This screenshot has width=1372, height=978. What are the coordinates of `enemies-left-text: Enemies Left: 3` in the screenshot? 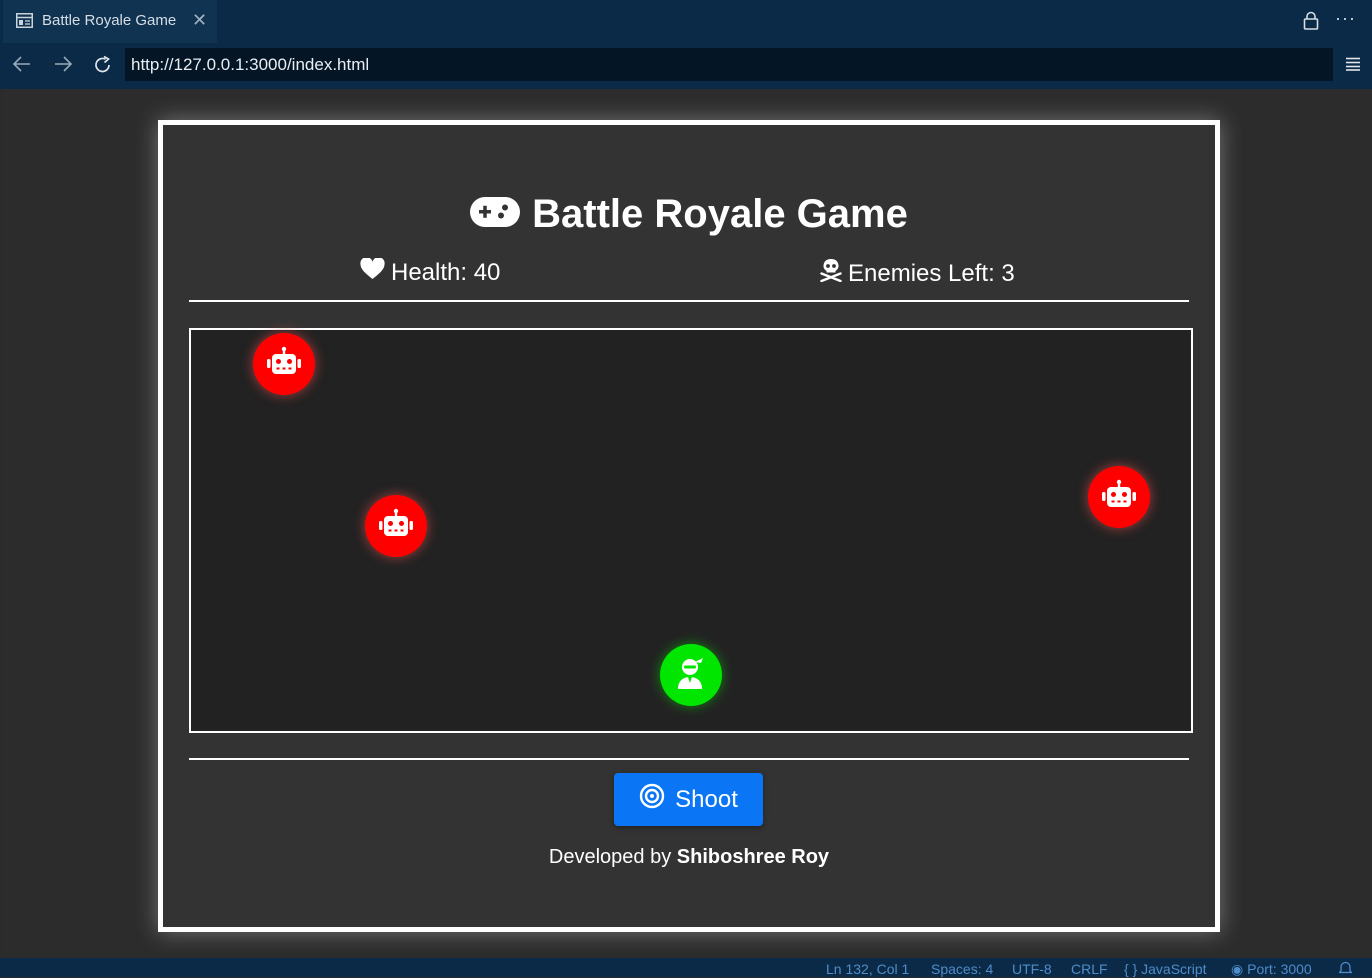 It's located at (931, 273).